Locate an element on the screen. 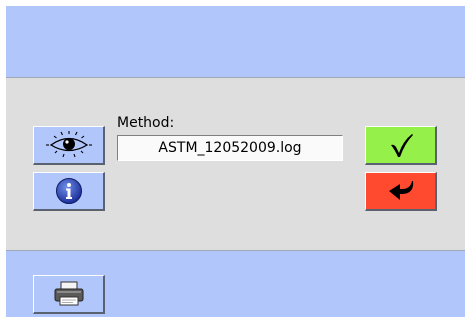  checkmark-icon is located at coordinates (401, 145).